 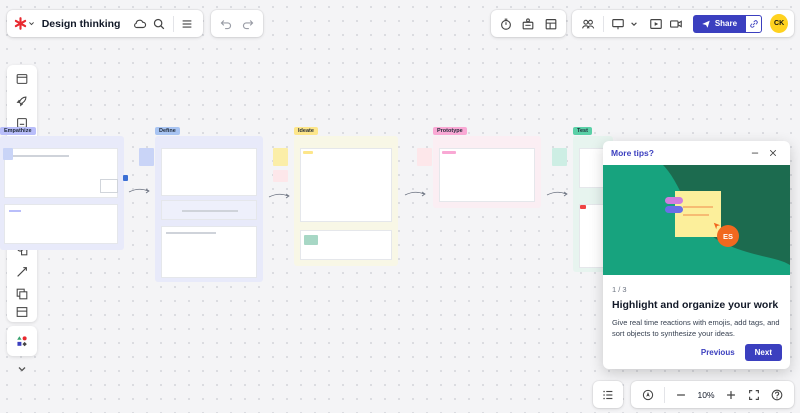 What do you see at coordinates (22, 312) in the screenshot?
I see `table-tool-icon` at bounding box center [22, 312].